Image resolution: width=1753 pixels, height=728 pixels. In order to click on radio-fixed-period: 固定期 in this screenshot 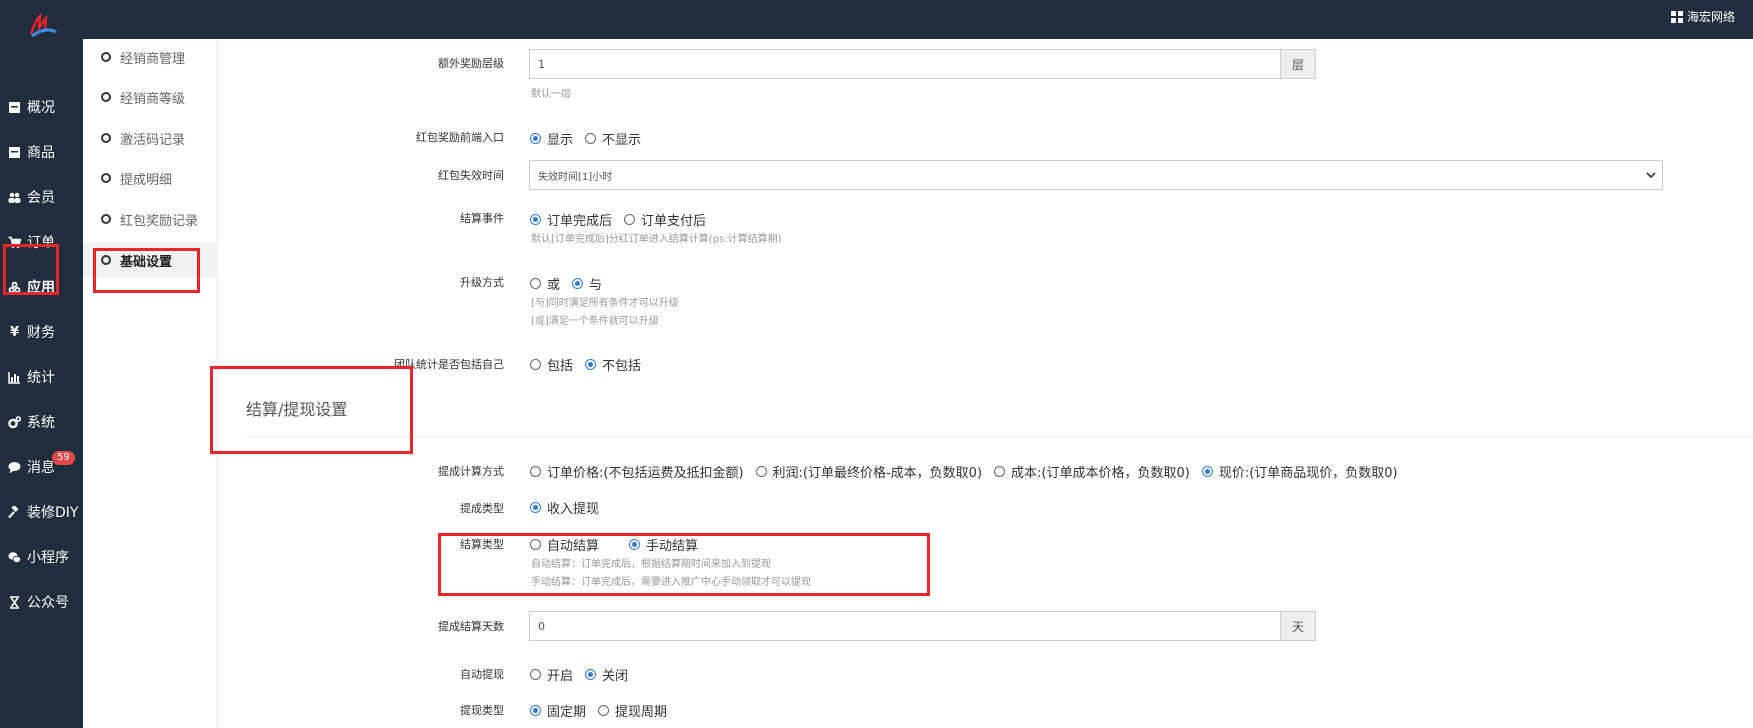, I will do `click(558, 710)`.